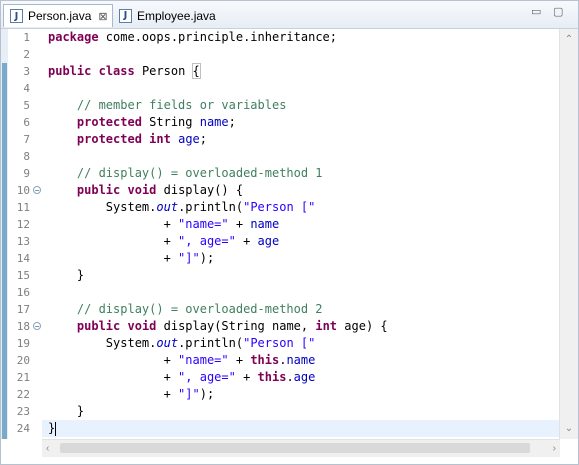  I want to click on code-token: // display() = overloaded-method 1, so click(185, 173).